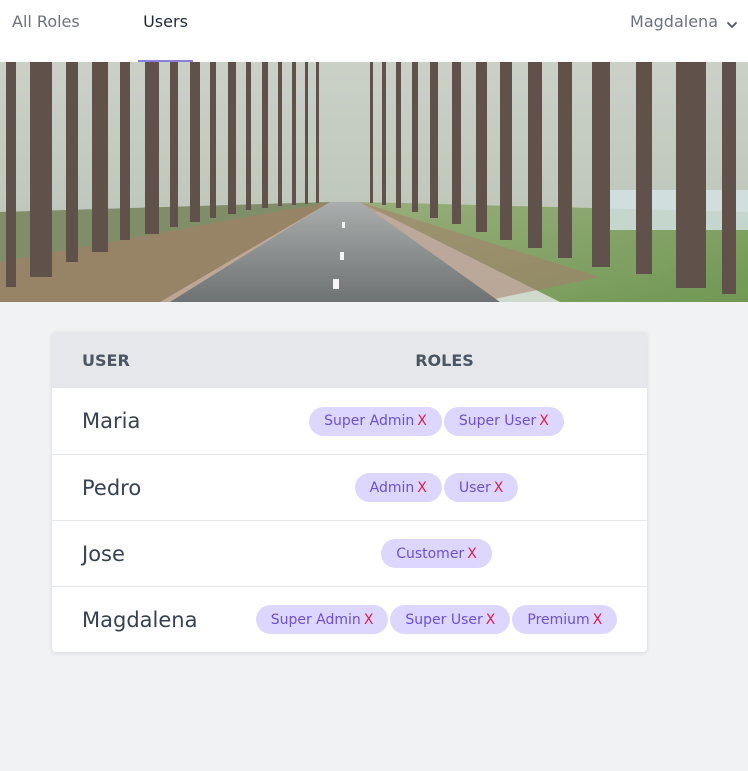  What do you see at coordinates (103, 553) in the screenshot?
I see `user-name-cell: Jose` at bounding box center [103, 553].